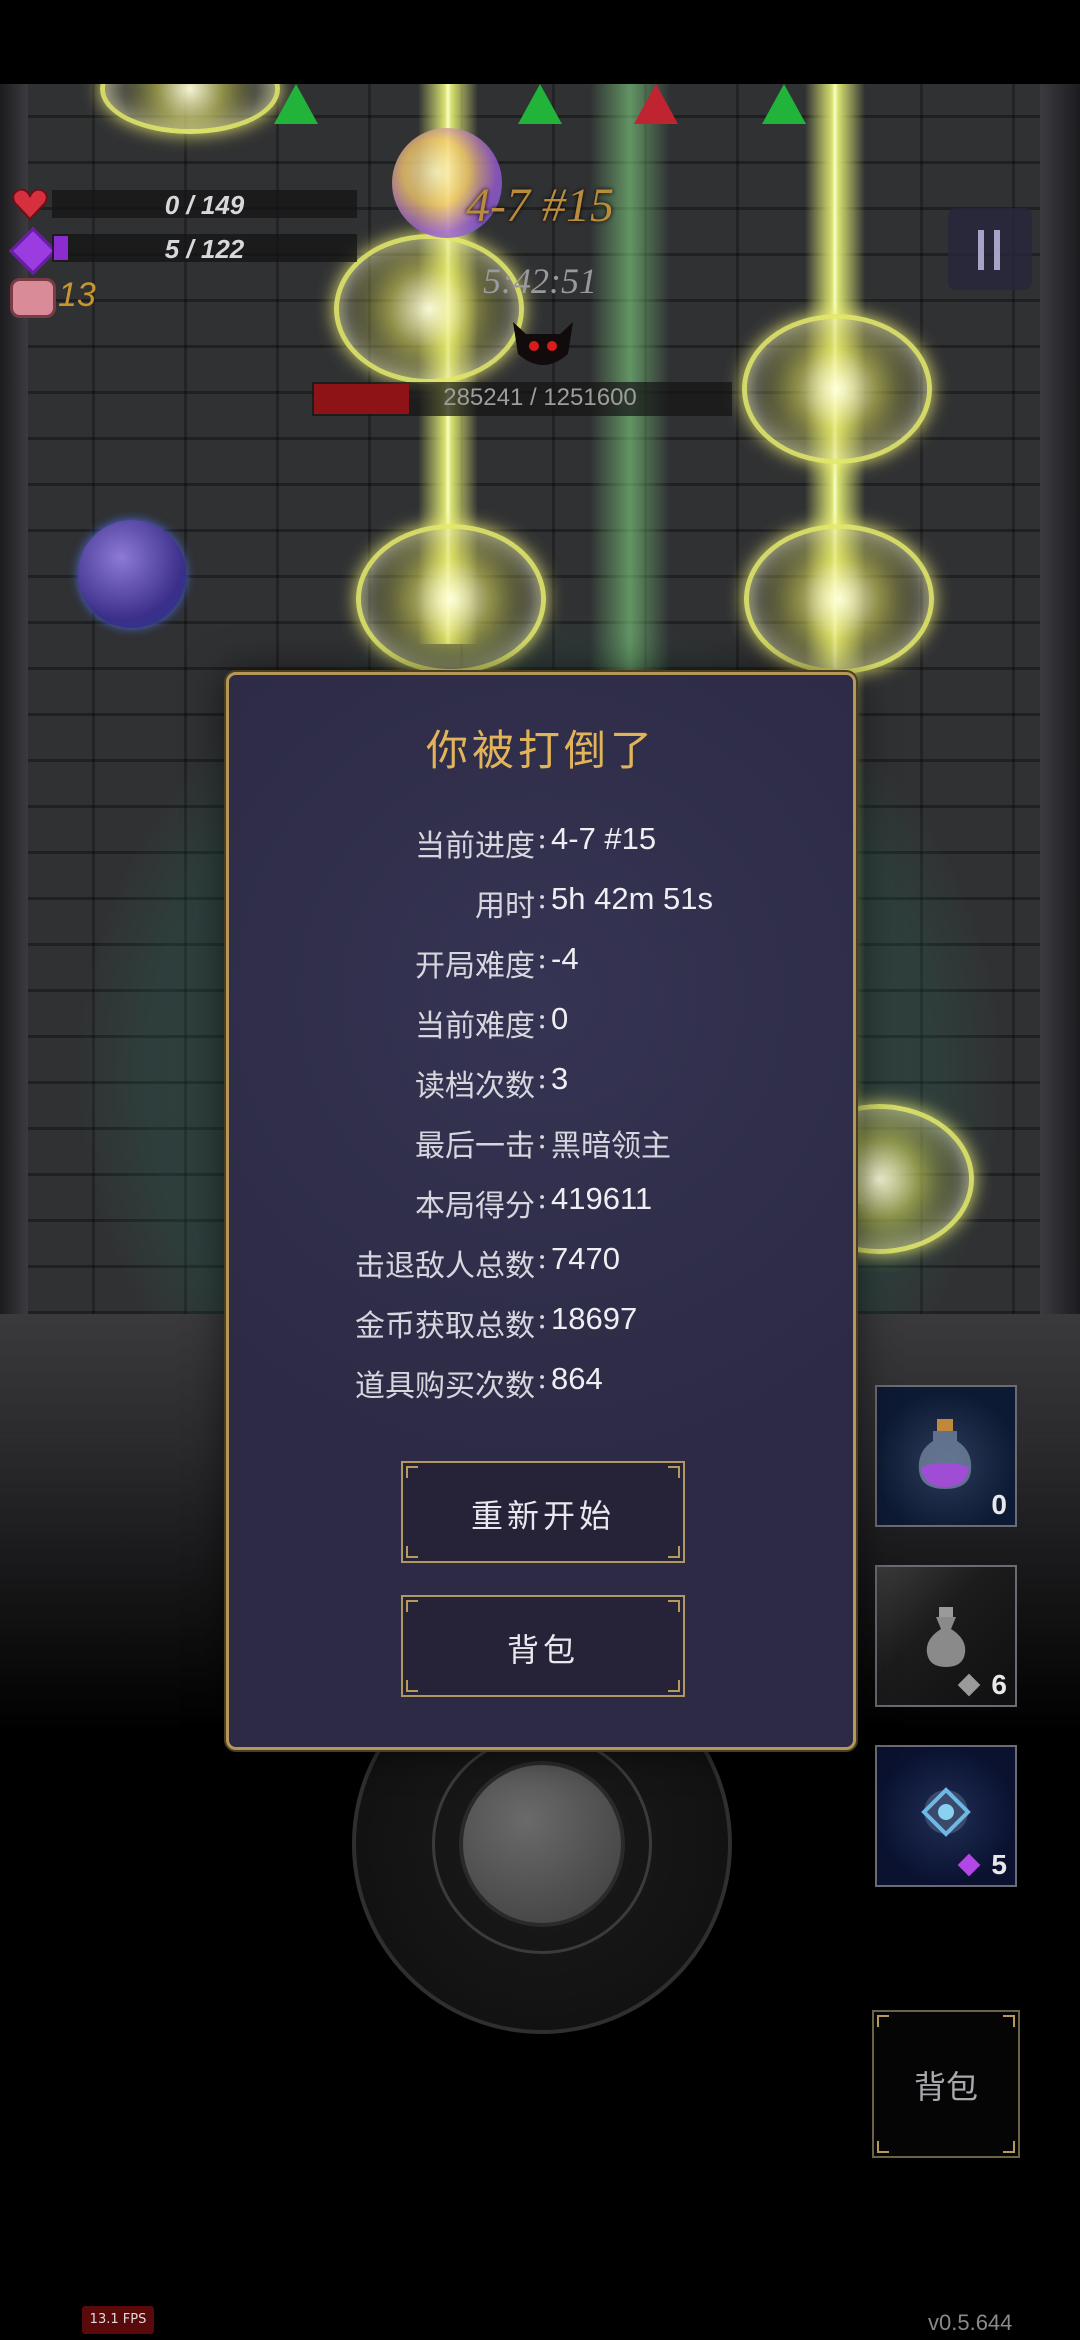 The width and height of the screenshot is (1080, 2340). I want to click on stat-row: 道具购买次数 : 864, so click(541, 1383).